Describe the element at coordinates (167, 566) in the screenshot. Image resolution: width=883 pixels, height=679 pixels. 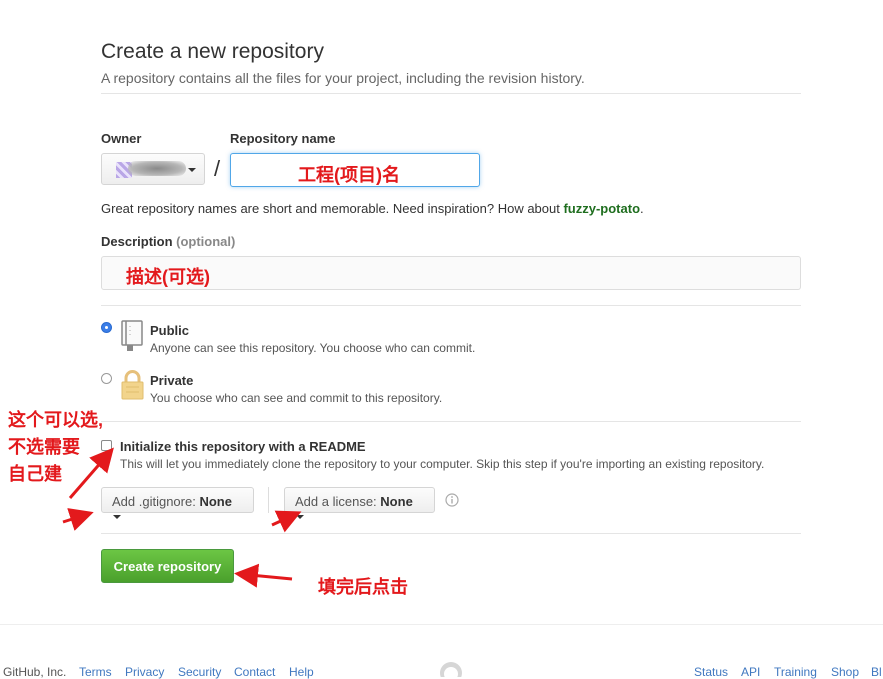
I see `create-repository-button: Create repository` at that location.